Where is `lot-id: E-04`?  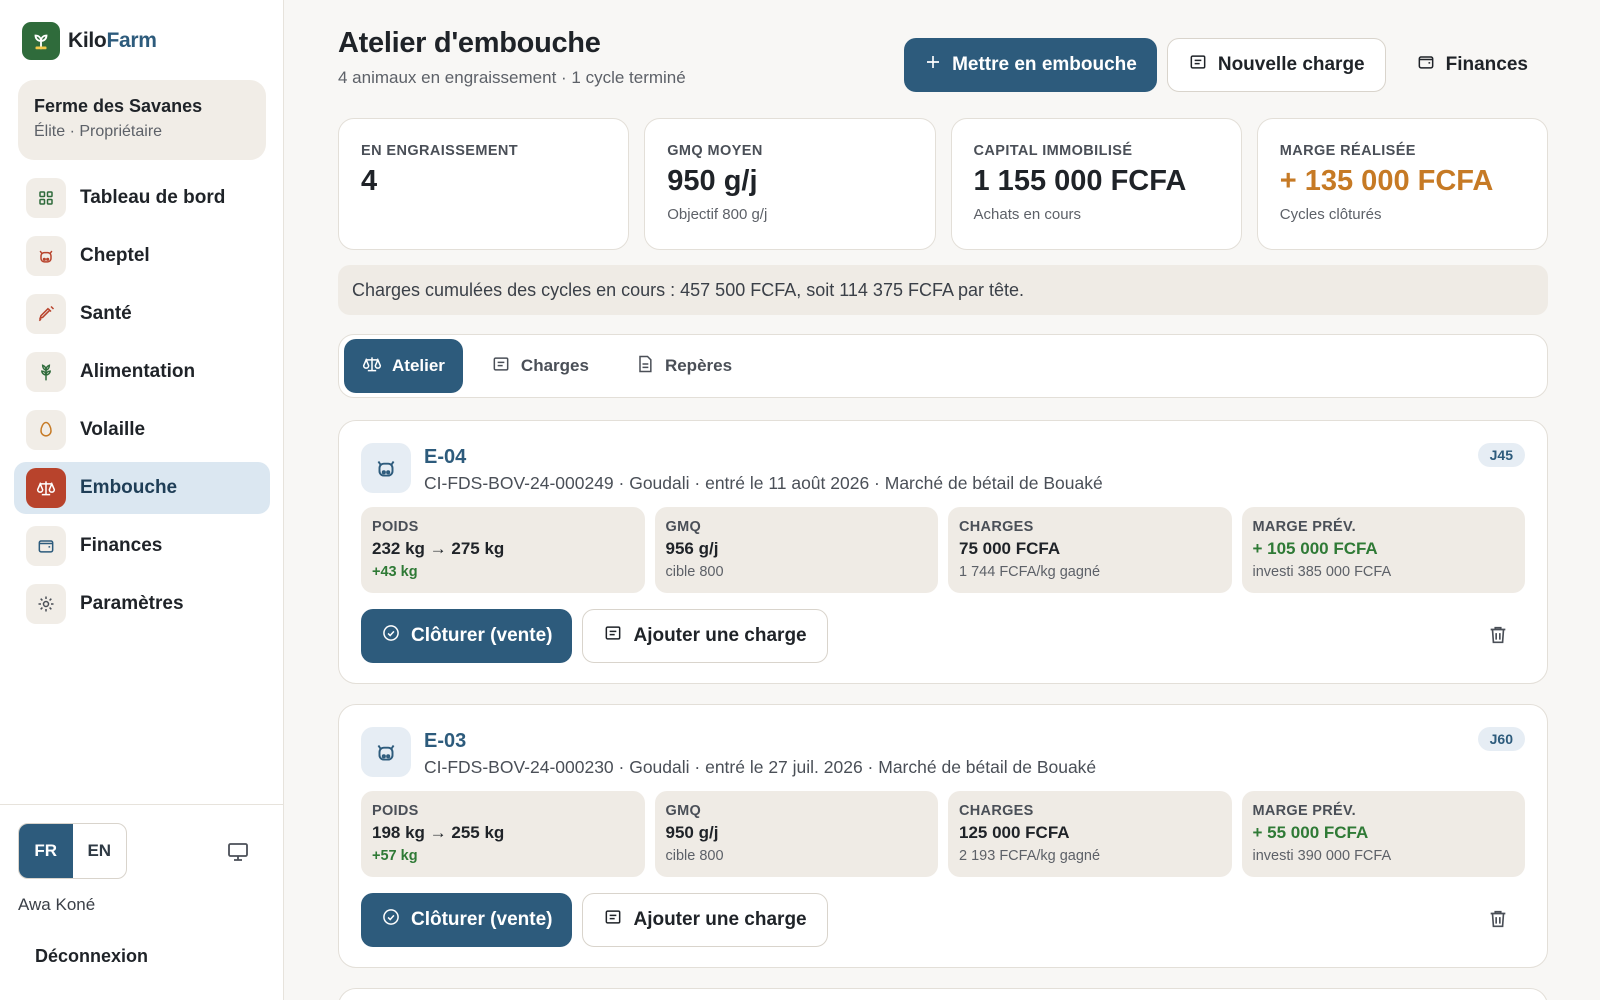 lot-id: E-04 is located at coordinates (445, 457).